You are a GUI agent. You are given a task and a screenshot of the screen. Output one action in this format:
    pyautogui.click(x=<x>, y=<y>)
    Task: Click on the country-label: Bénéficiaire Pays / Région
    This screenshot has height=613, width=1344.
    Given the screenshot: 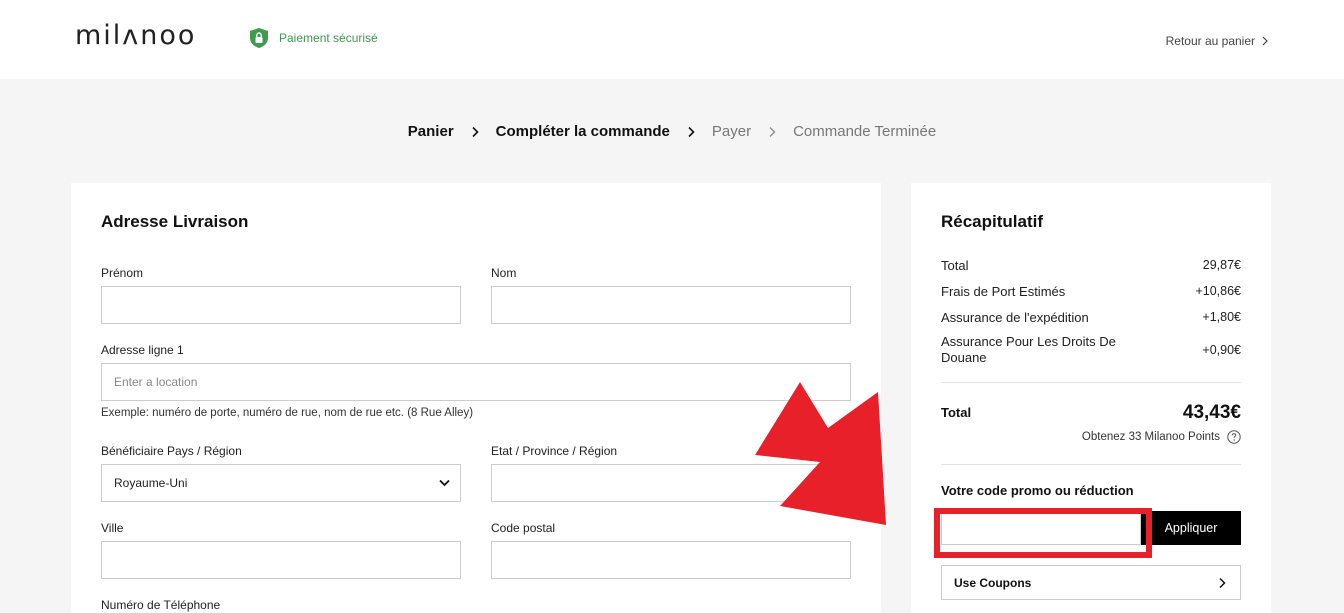 What is the action you would take?
    pyautogui.click(x=171, y=451)
    